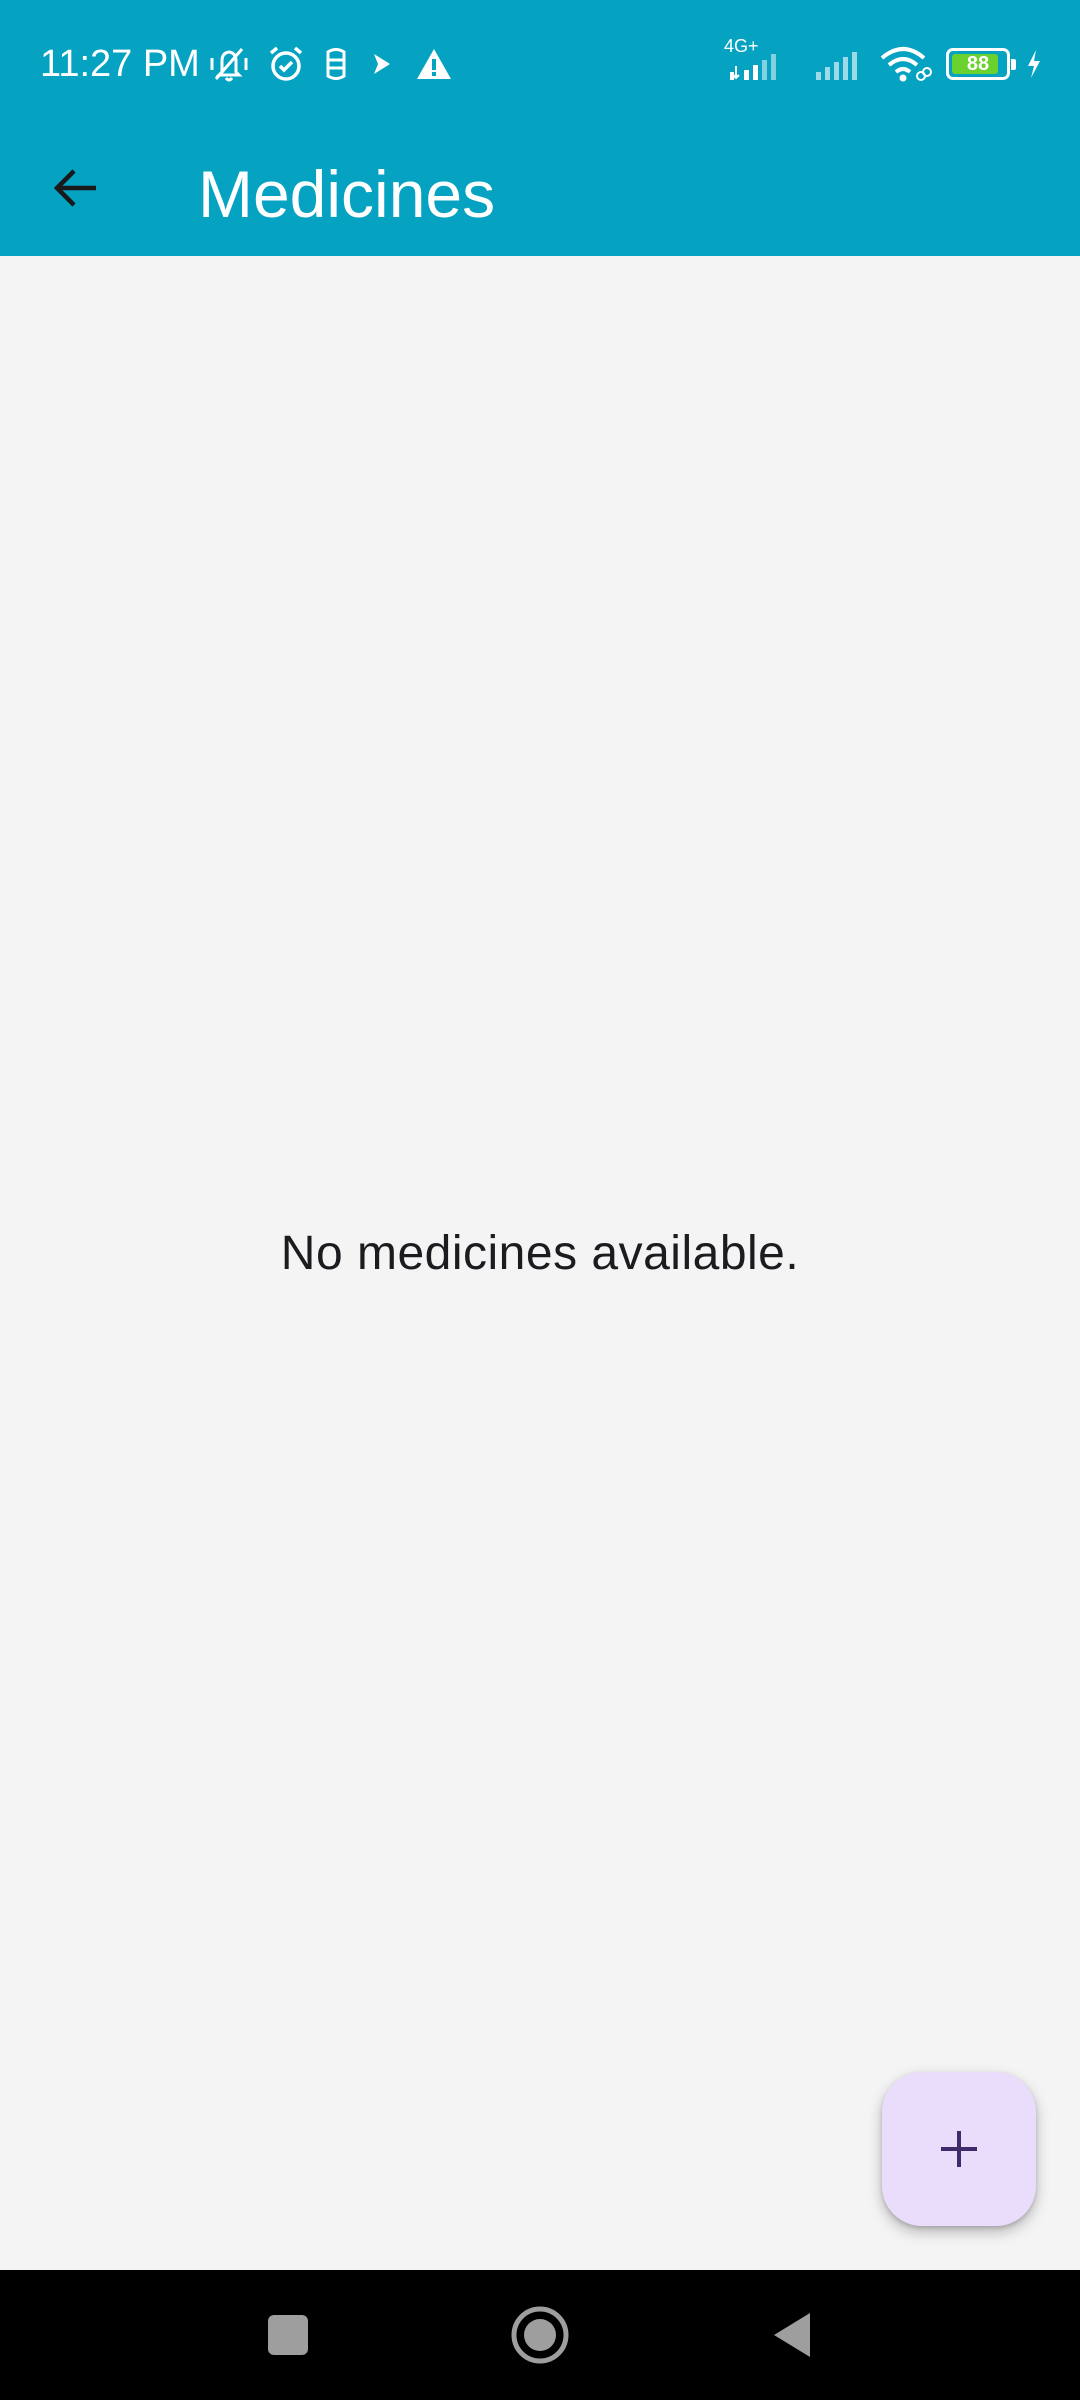 The height and width of the screenshot is (2400, 1080). What do you see at coordinates (540, 64) in the screenshot?
I see `status-bar: 11:27 PM 4G+ 88` at bounding box center [540, 64].